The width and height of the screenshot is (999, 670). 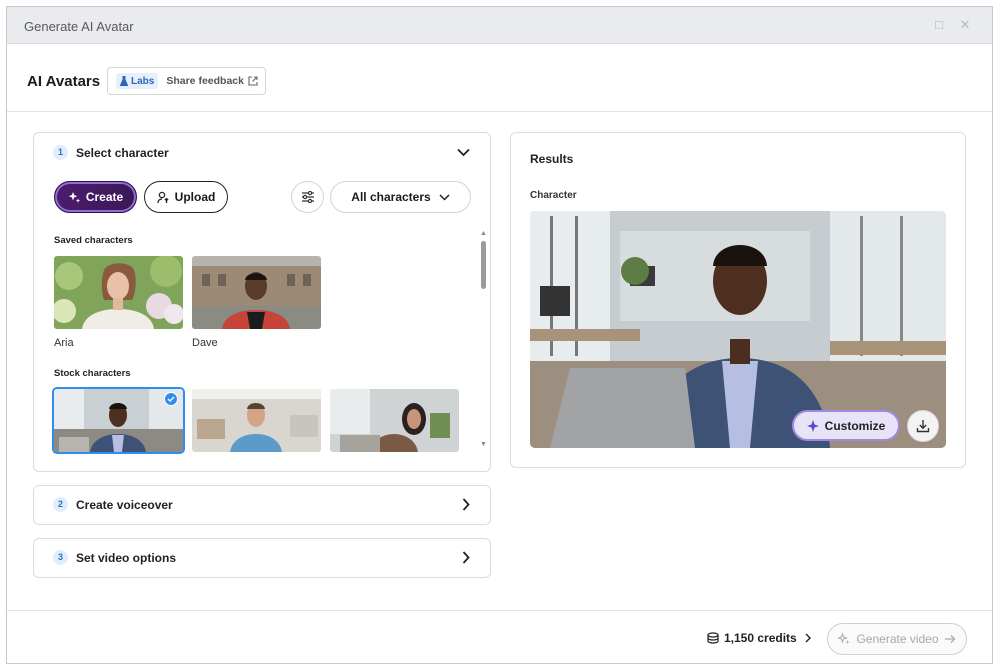 I want to click on list-scrollbar, so click(x=483, y=265).